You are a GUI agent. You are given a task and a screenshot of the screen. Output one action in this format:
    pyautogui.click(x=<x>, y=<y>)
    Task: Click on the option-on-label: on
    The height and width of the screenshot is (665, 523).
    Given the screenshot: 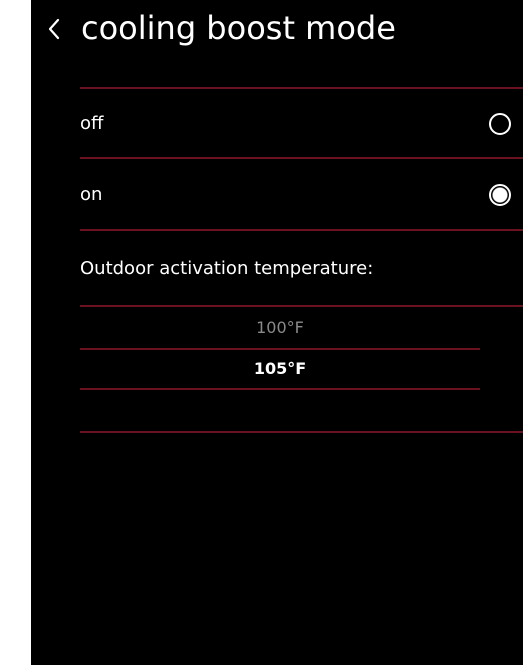 What is the action you would take?
    pyautogui.click(x=91, y=194)
    